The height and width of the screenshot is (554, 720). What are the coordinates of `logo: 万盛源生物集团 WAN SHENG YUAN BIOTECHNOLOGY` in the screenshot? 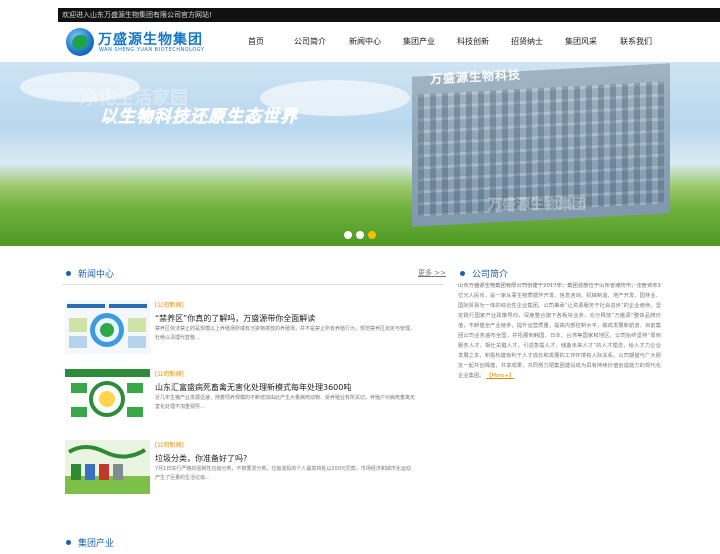 It's located at (146, 43).